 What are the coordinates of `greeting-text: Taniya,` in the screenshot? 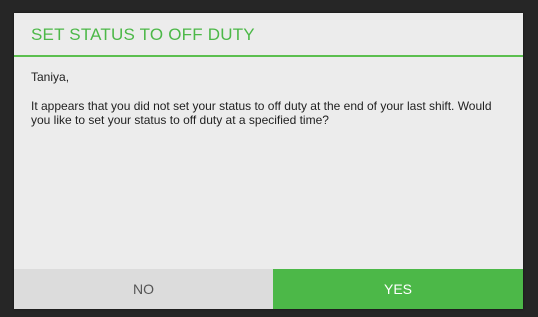 It's located at (50, 77).